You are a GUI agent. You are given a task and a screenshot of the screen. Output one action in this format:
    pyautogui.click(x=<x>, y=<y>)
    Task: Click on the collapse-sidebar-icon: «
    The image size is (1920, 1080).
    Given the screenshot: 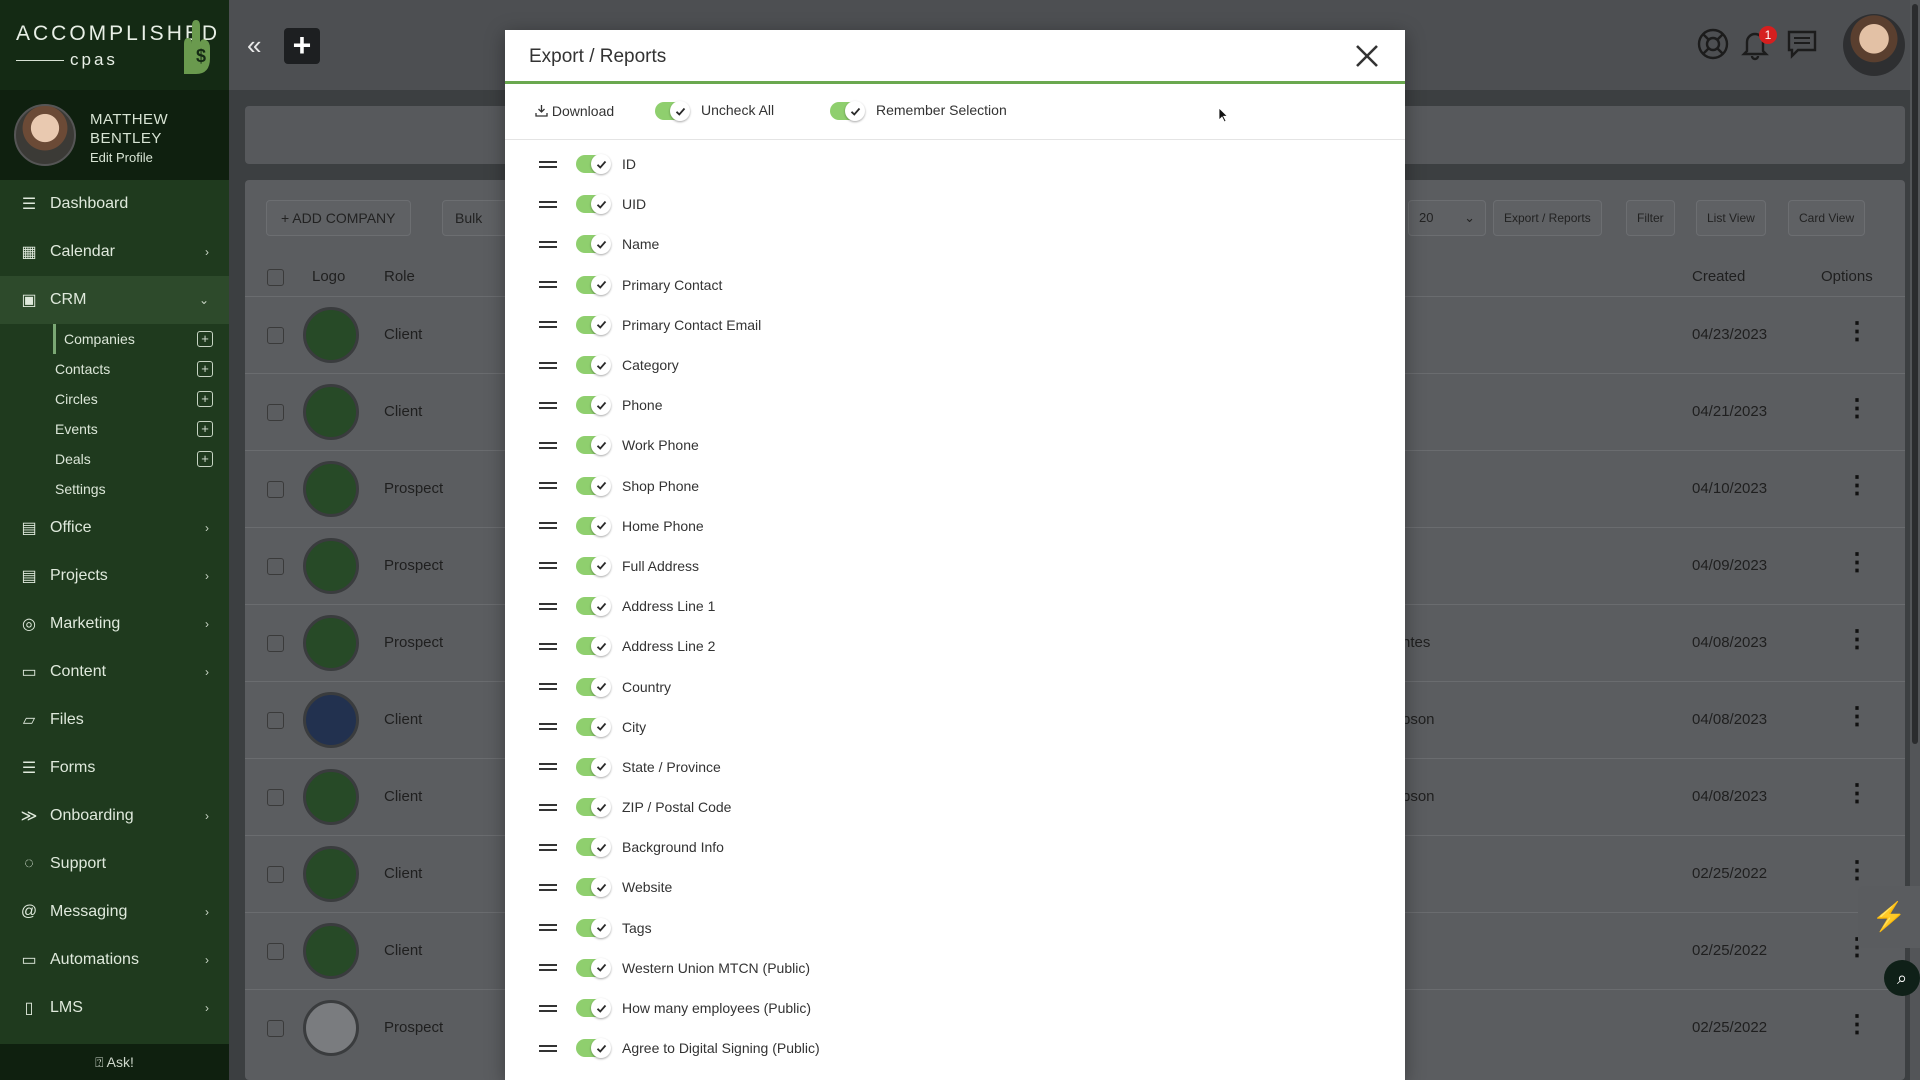 What is the action you would take?
    pyautogui.click(x=254, y=45)
    